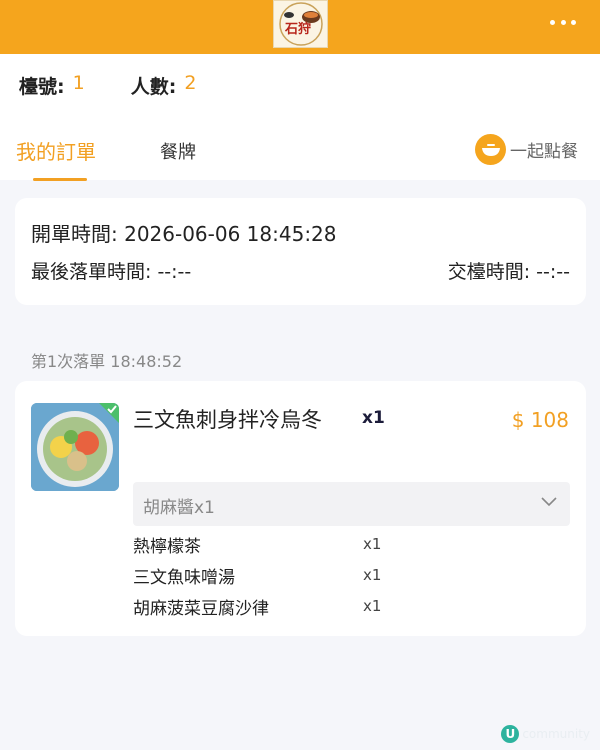  Describe the element at coordinates (179, 508) in the screenshot. I see `dish-option-text: 胡麻醬x1` at that location.